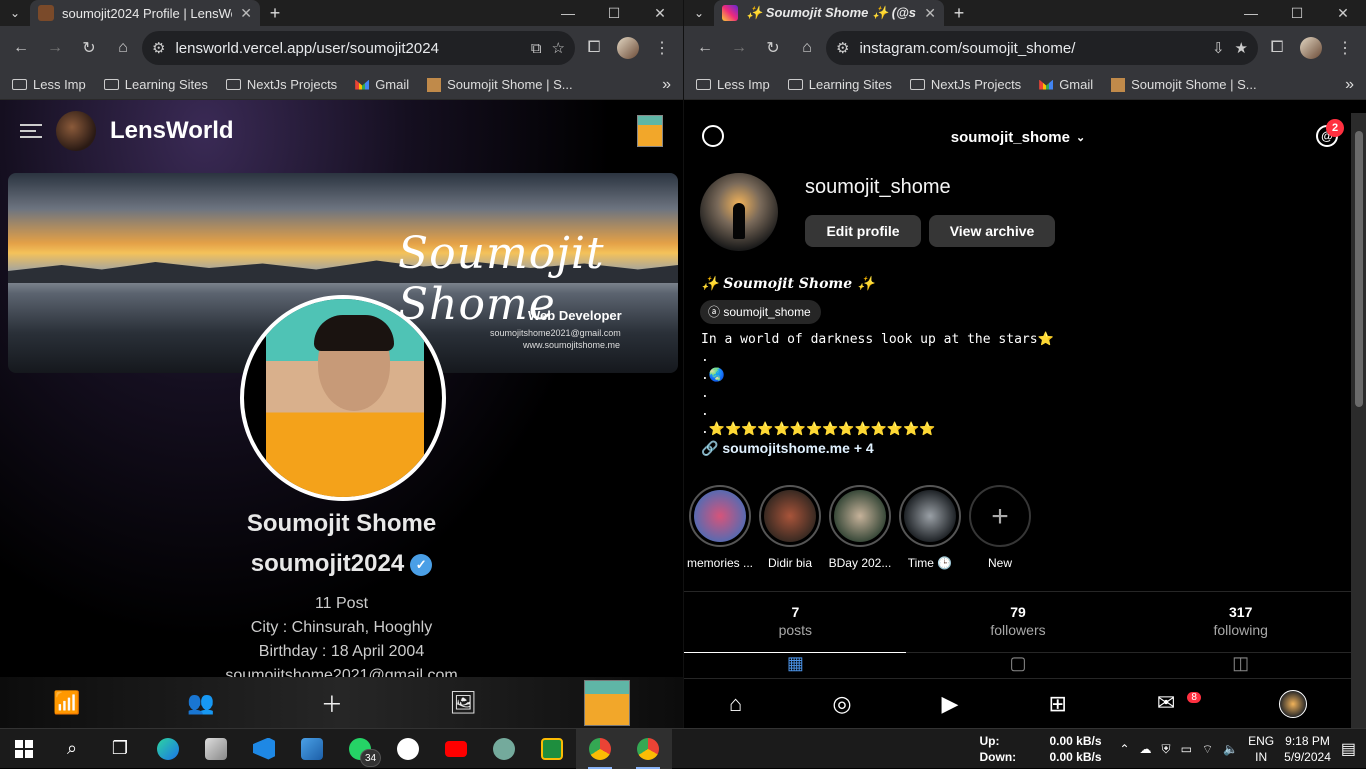  What do you see at coordinates (1230, 749) in the screenshot?
I see `volume-icon: 🔈` at bounding box center [1230, 749].